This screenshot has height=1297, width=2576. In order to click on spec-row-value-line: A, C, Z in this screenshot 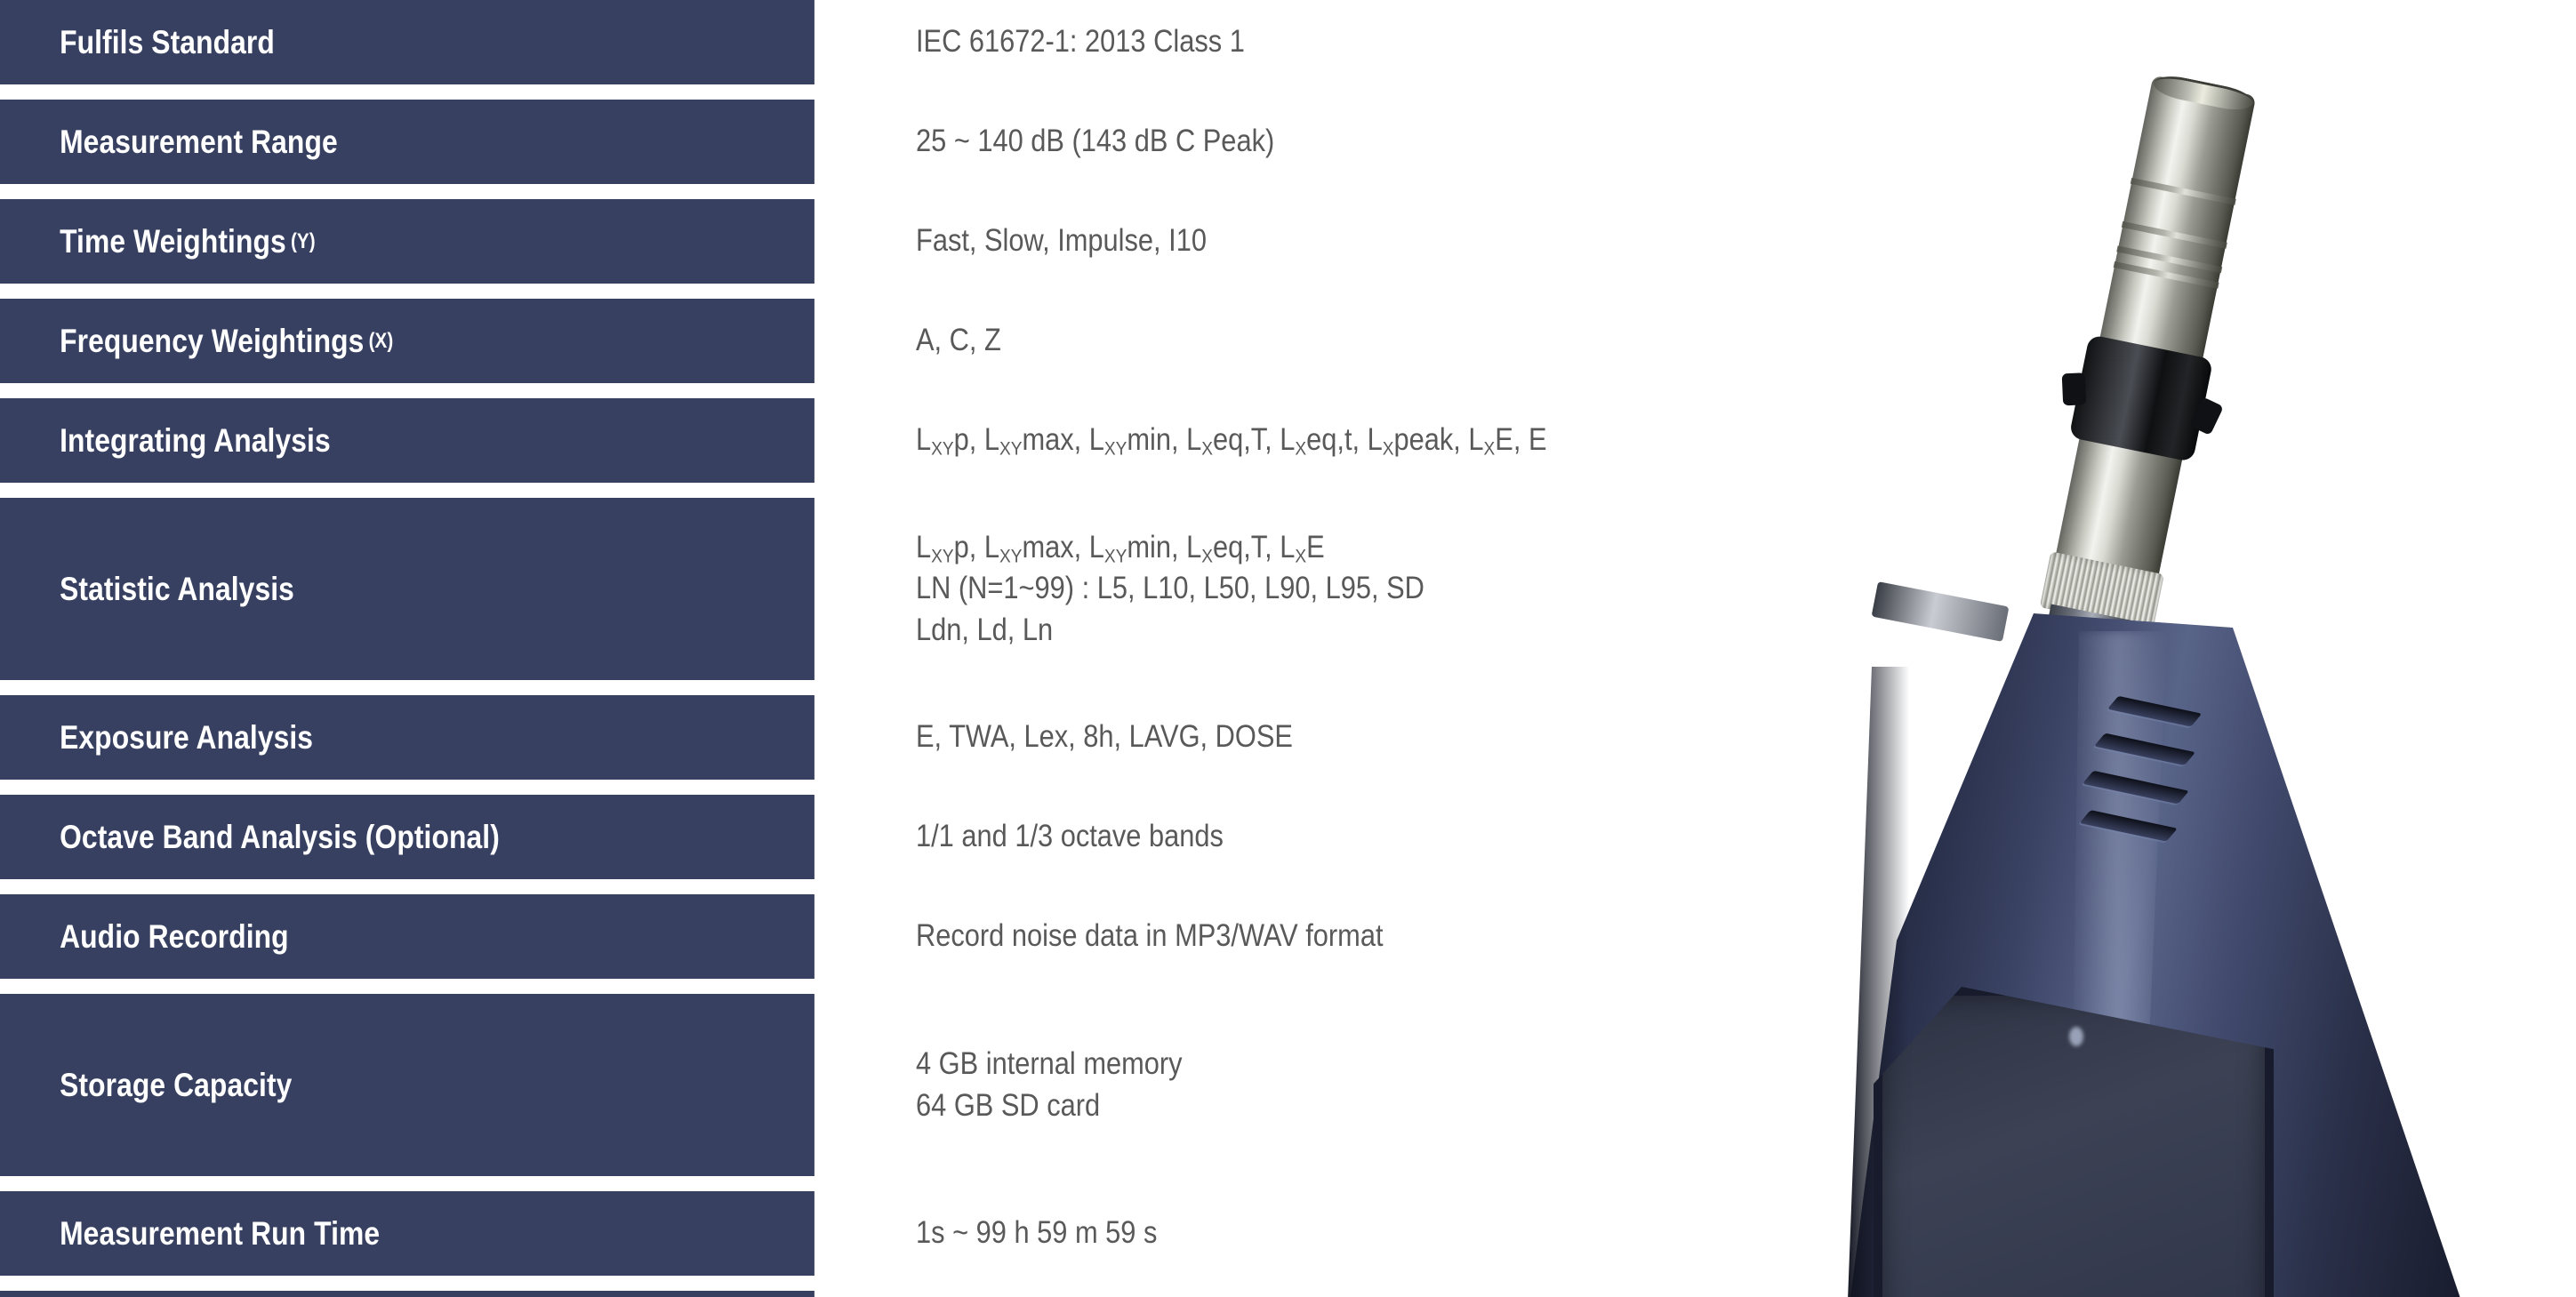, I will do `click(958, 340)`.